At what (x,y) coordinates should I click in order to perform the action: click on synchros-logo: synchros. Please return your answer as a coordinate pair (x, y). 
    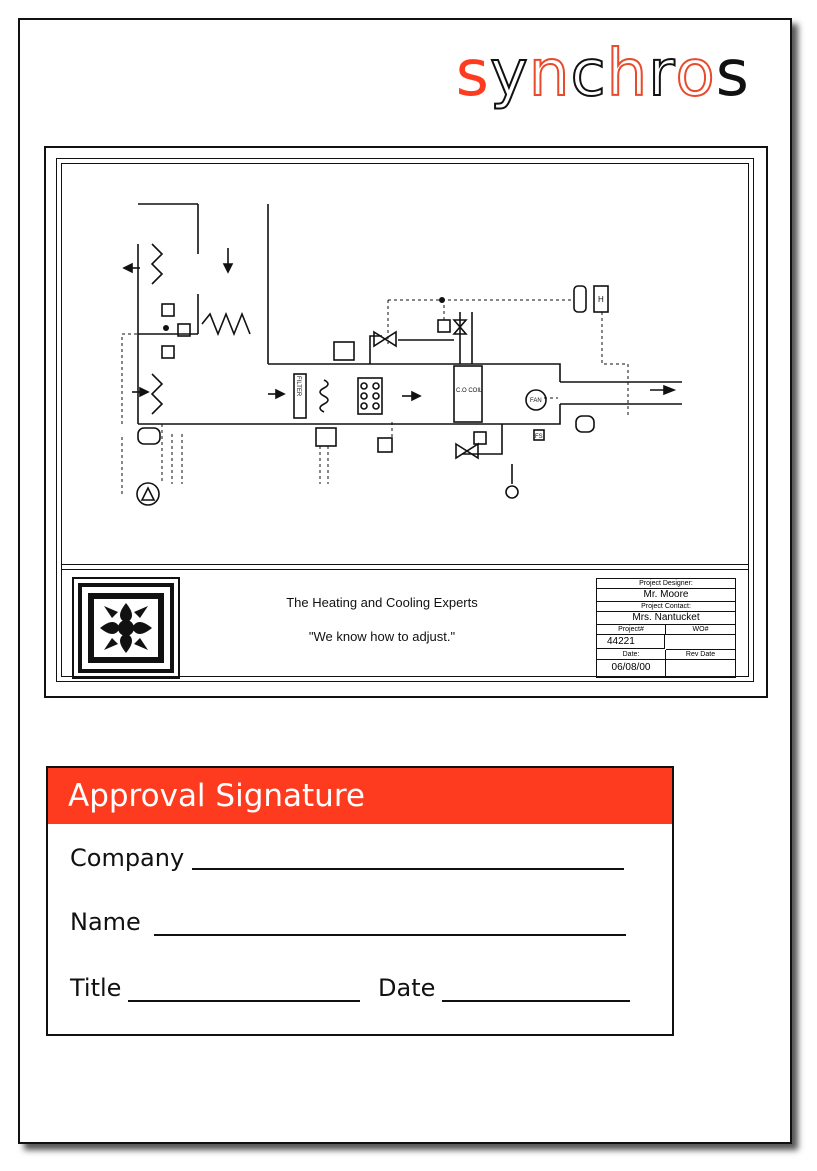
    Looking at the image, I should click on (602, 74).